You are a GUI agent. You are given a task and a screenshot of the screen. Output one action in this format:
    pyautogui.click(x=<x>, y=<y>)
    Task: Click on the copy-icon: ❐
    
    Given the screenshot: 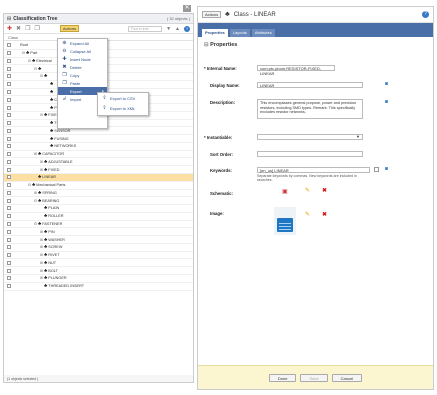 What is the action you would take?
    pyautogui.click(x=27, y=28)
    